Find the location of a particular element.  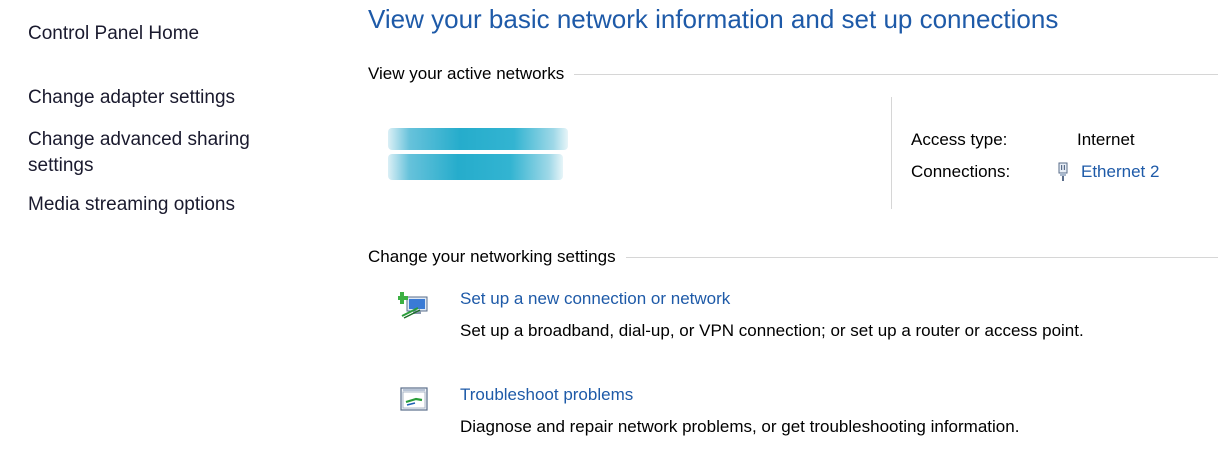

change-settings-heading: Change your networking settings is located at coordinates (793, 257).